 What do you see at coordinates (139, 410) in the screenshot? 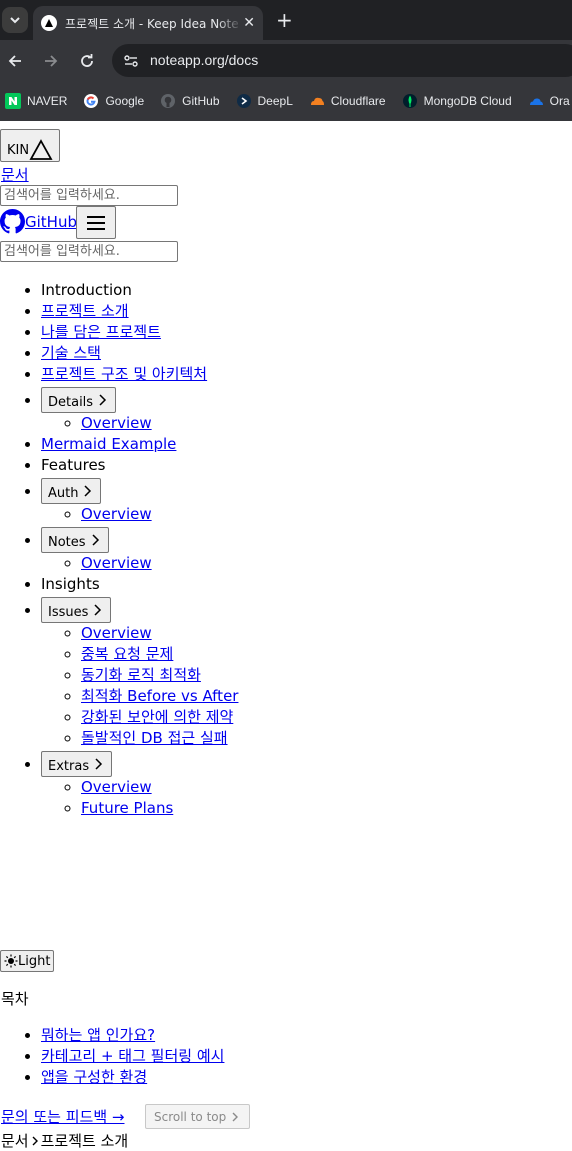
I see `list-item: Details Overview` at bounding box center [139, 410].